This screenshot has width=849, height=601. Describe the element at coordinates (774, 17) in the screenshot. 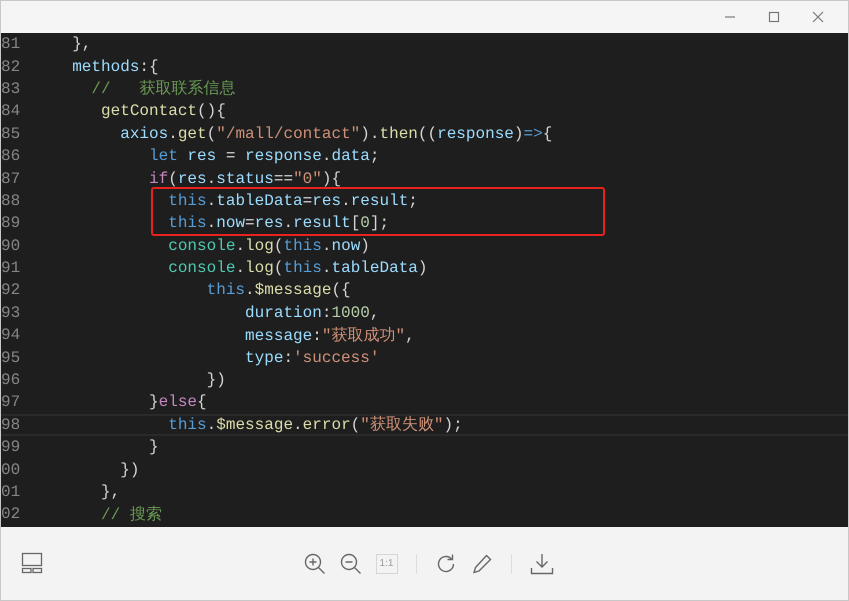

I see `maximize-icon` at that location.